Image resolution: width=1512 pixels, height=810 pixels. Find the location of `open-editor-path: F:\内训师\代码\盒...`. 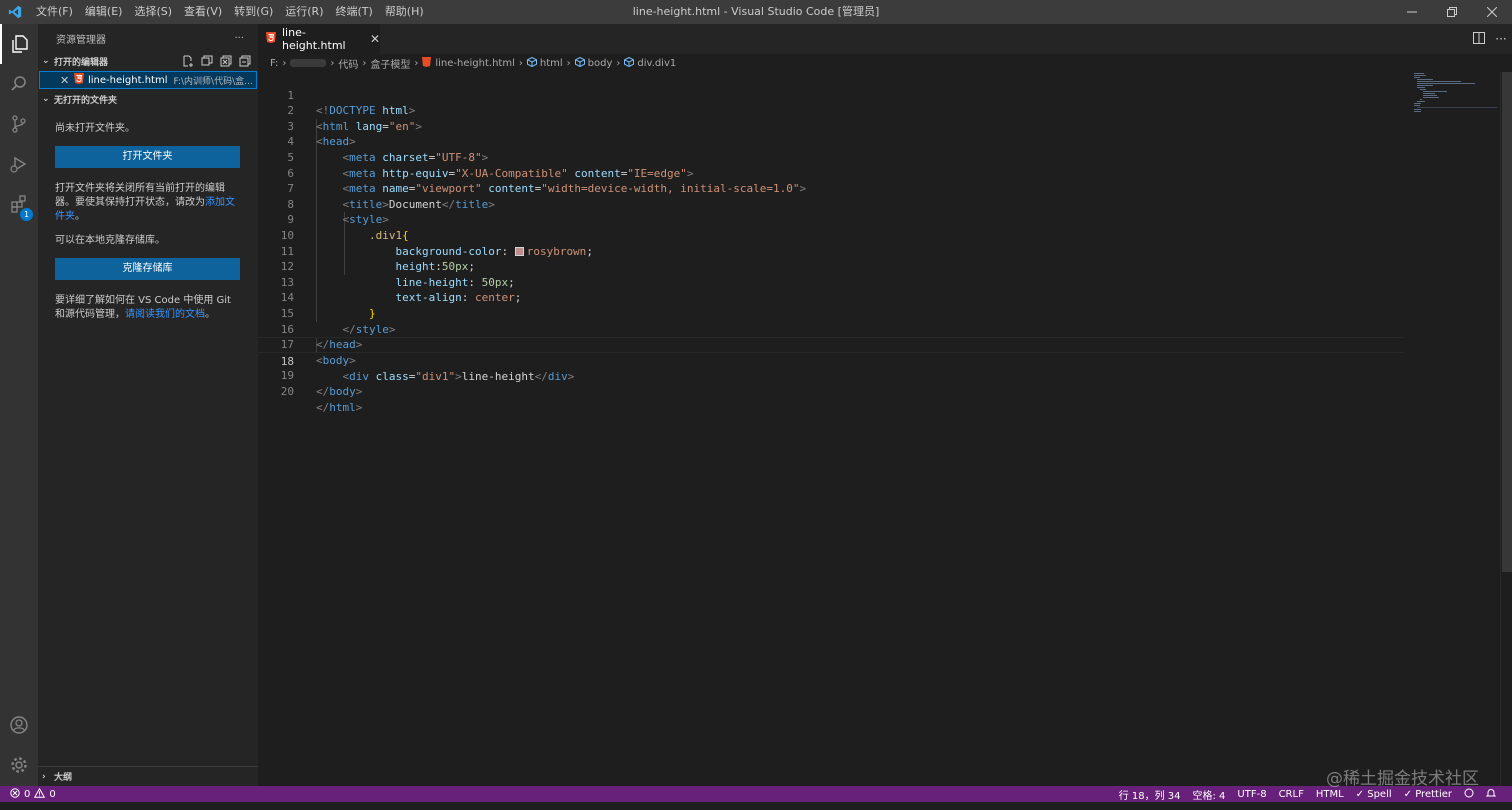

open-editor-path: F:\内训师\代码\盒... is located at coordinates (213, 81).